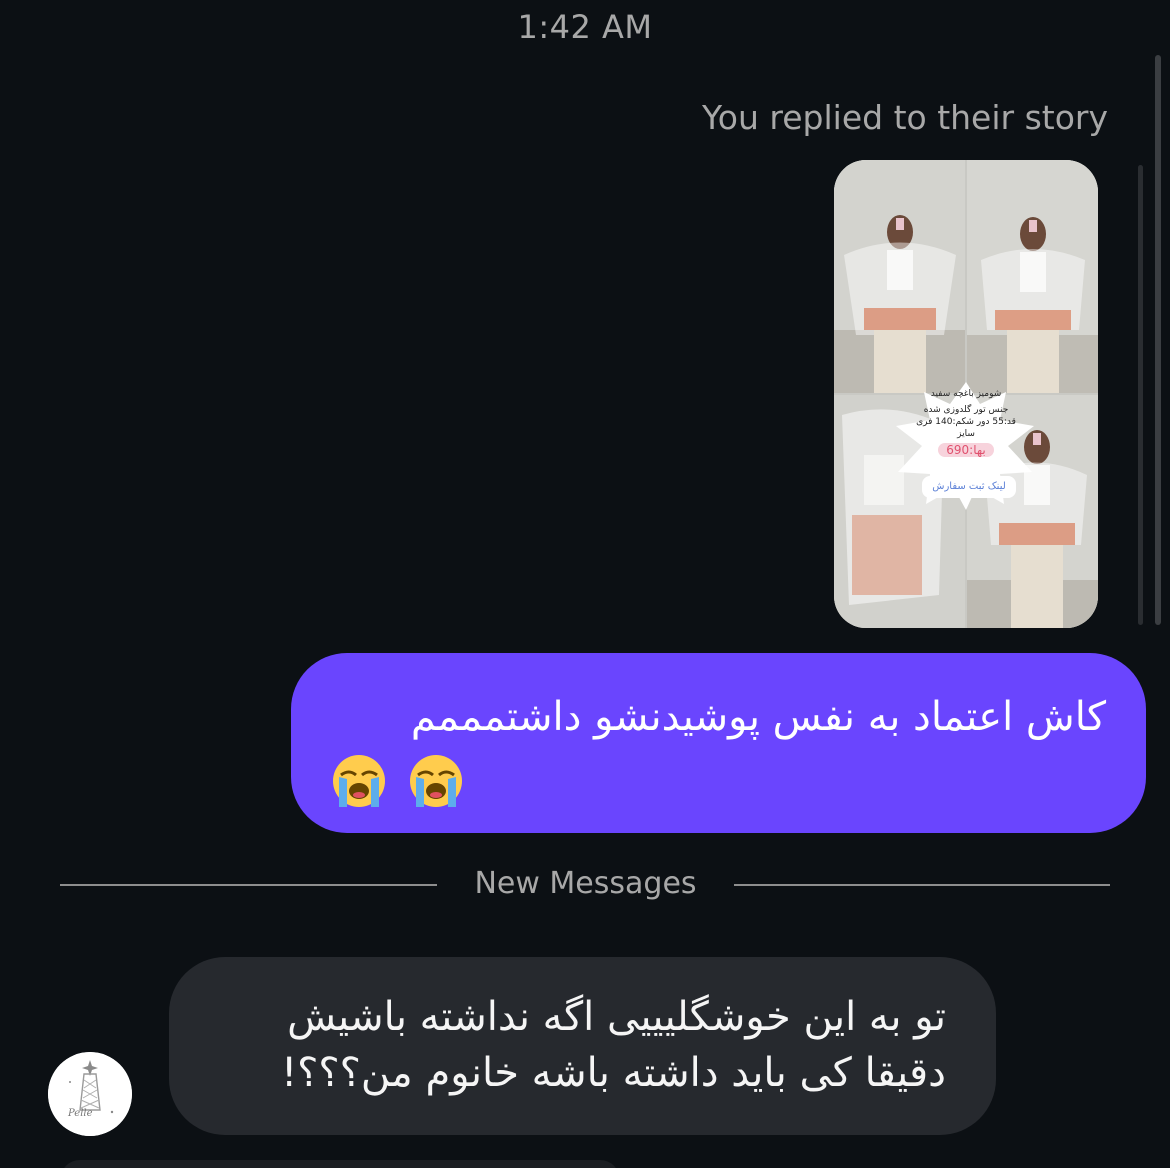 The width and height of the screenshot is (1170, 1168). Describe the element at coordinates (80, 1113) in the screenshot. I see `avatar-label: Pelle` at that location.